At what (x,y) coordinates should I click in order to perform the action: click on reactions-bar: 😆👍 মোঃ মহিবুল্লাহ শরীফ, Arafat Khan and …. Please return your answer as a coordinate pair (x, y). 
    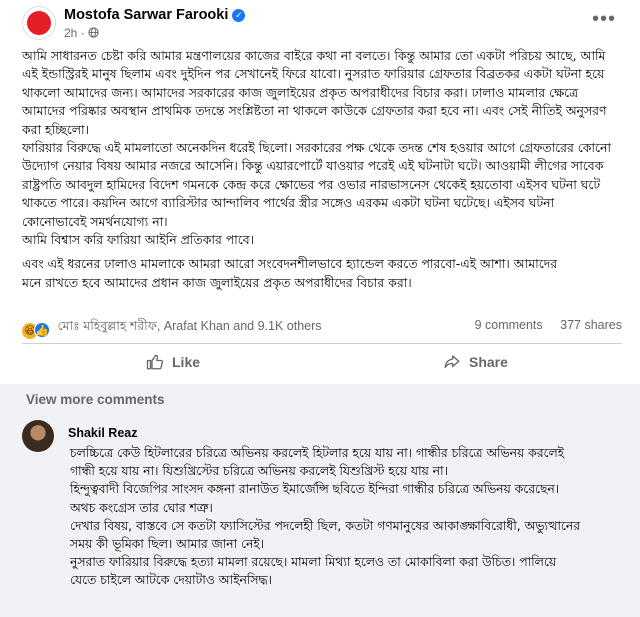
    Looking at the image, I should click on (322, 328).